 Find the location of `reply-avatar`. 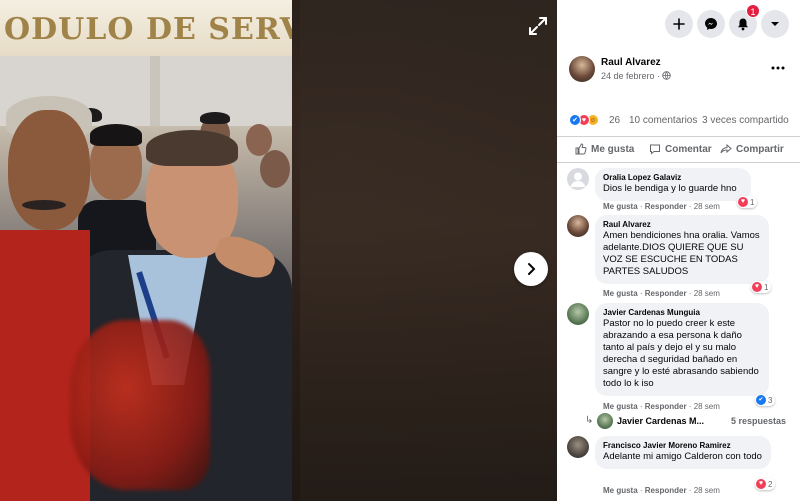

reply-avatar is located at coordinates (605, 421).